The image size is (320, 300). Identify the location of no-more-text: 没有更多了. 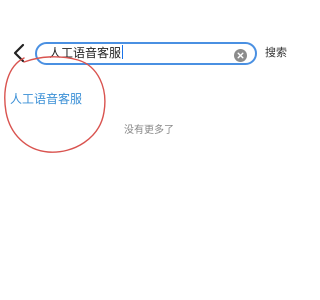
(149, 130).